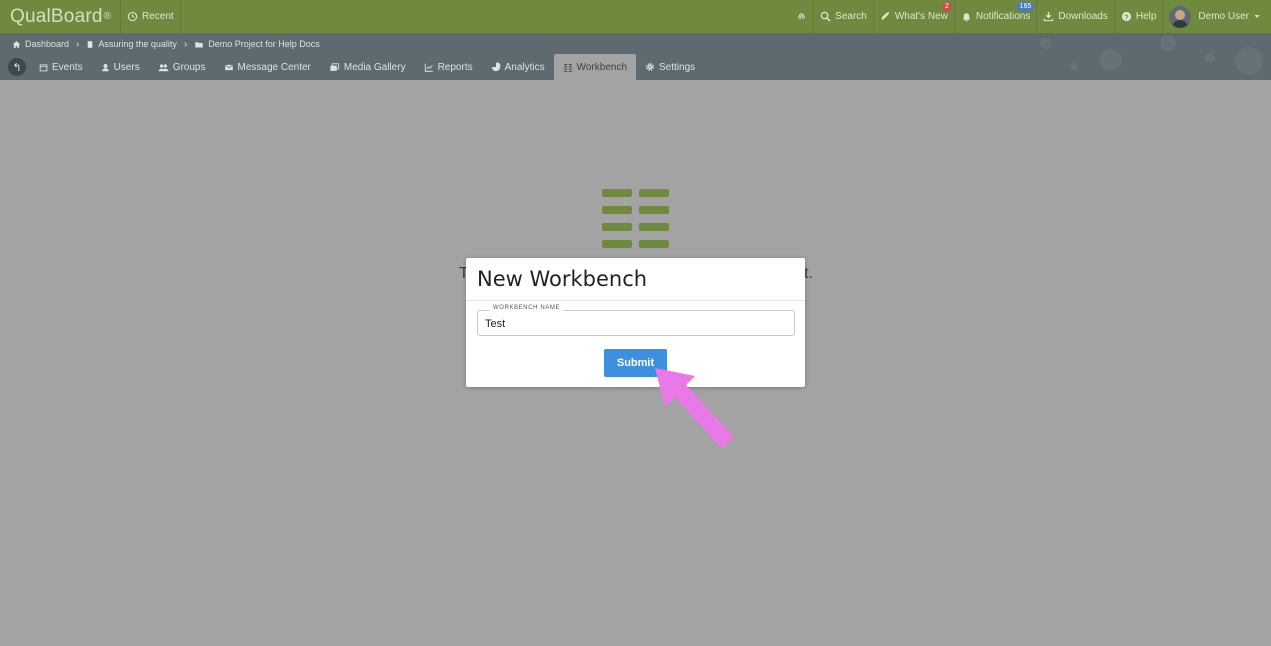 The image size is (1271, 646). I want to click on back-button: ↰, so click(17, 67).